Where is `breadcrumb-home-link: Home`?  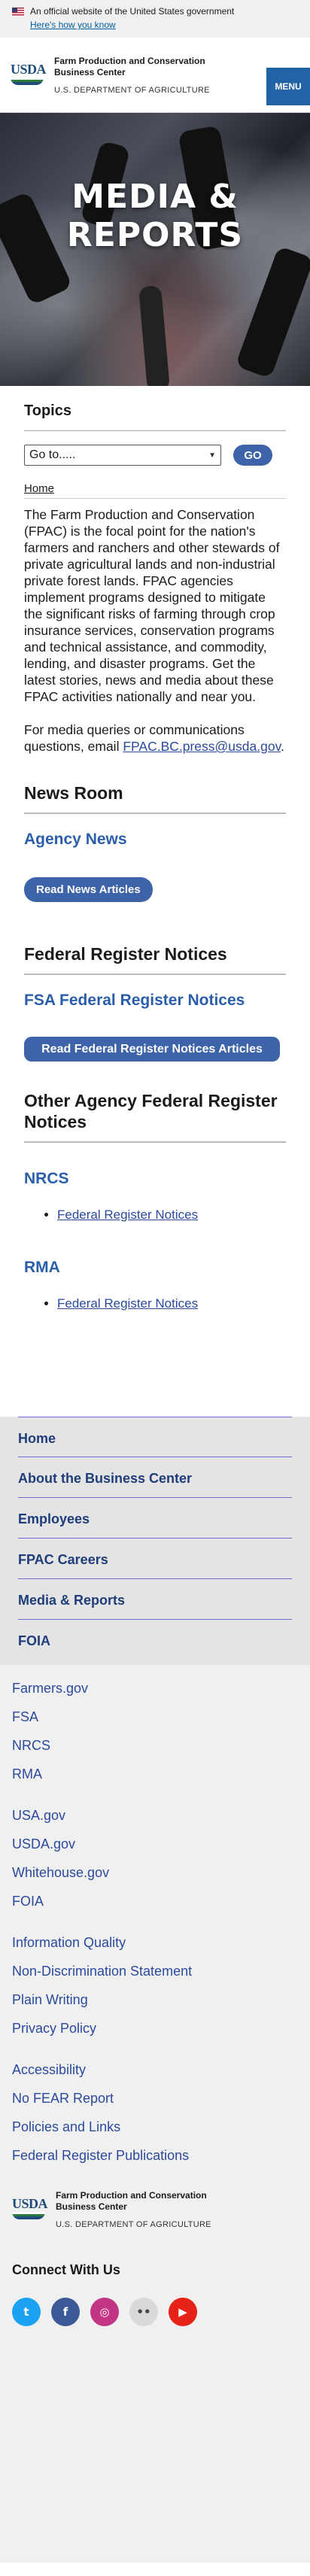
breadcrumb-home-link: Home is located at coordinates (39, 488).